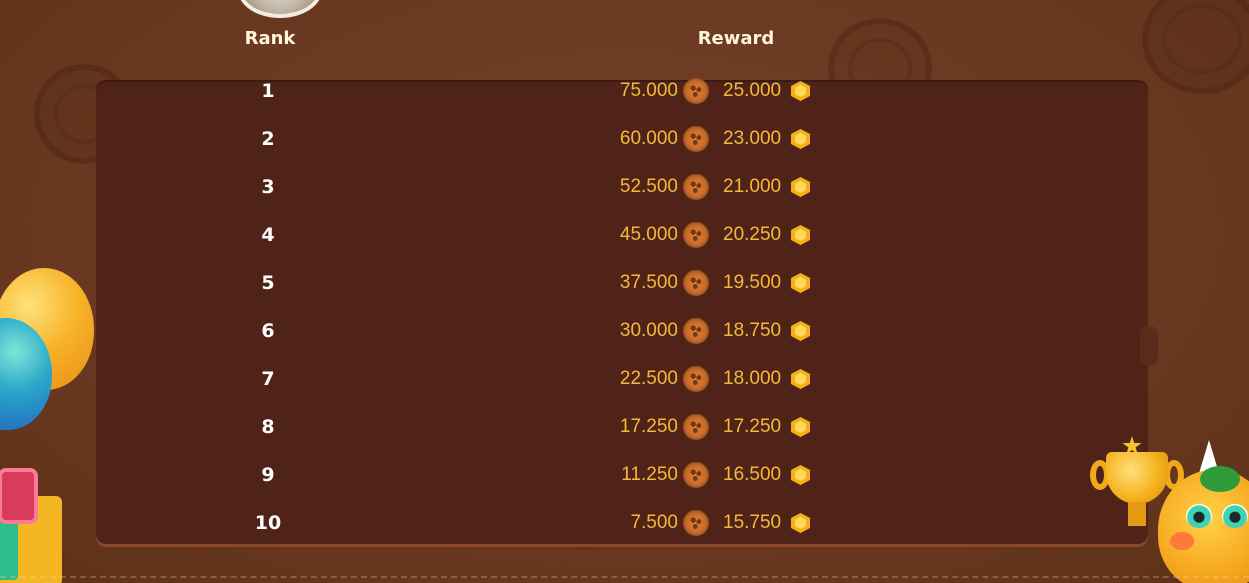  What do you see at coordinates (648, 282) in the screenshot?
I see `cookie-reward-amount: 37.500` at bounding box center [648, 282].